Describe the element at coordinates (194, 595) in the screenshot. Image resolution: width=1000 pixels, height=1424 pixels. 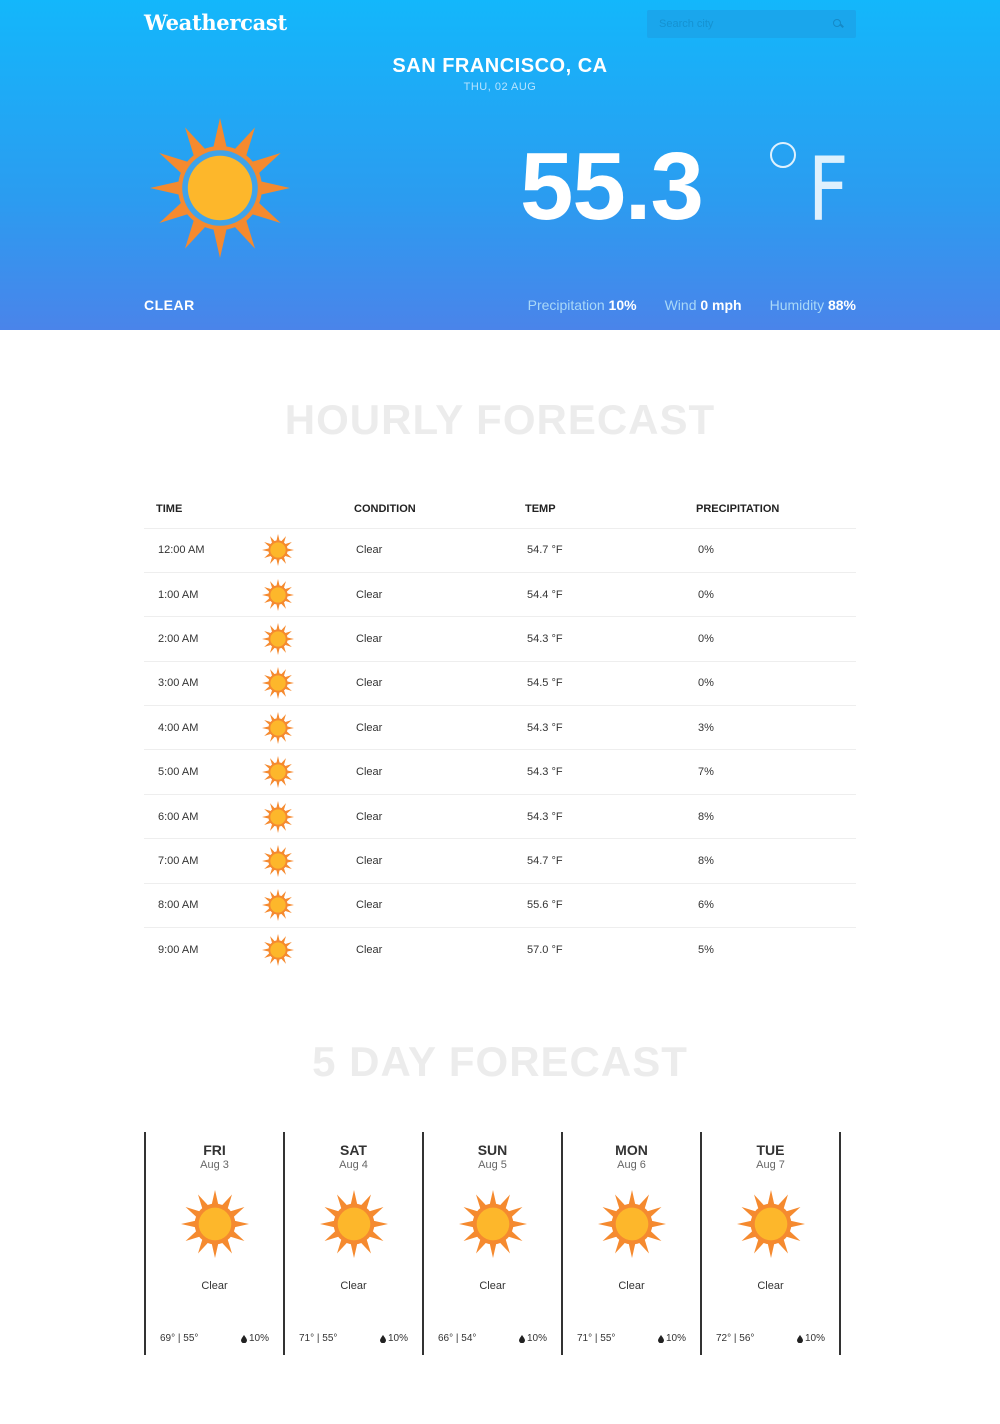
I see `cell-time: 1:00 AM` at that location.